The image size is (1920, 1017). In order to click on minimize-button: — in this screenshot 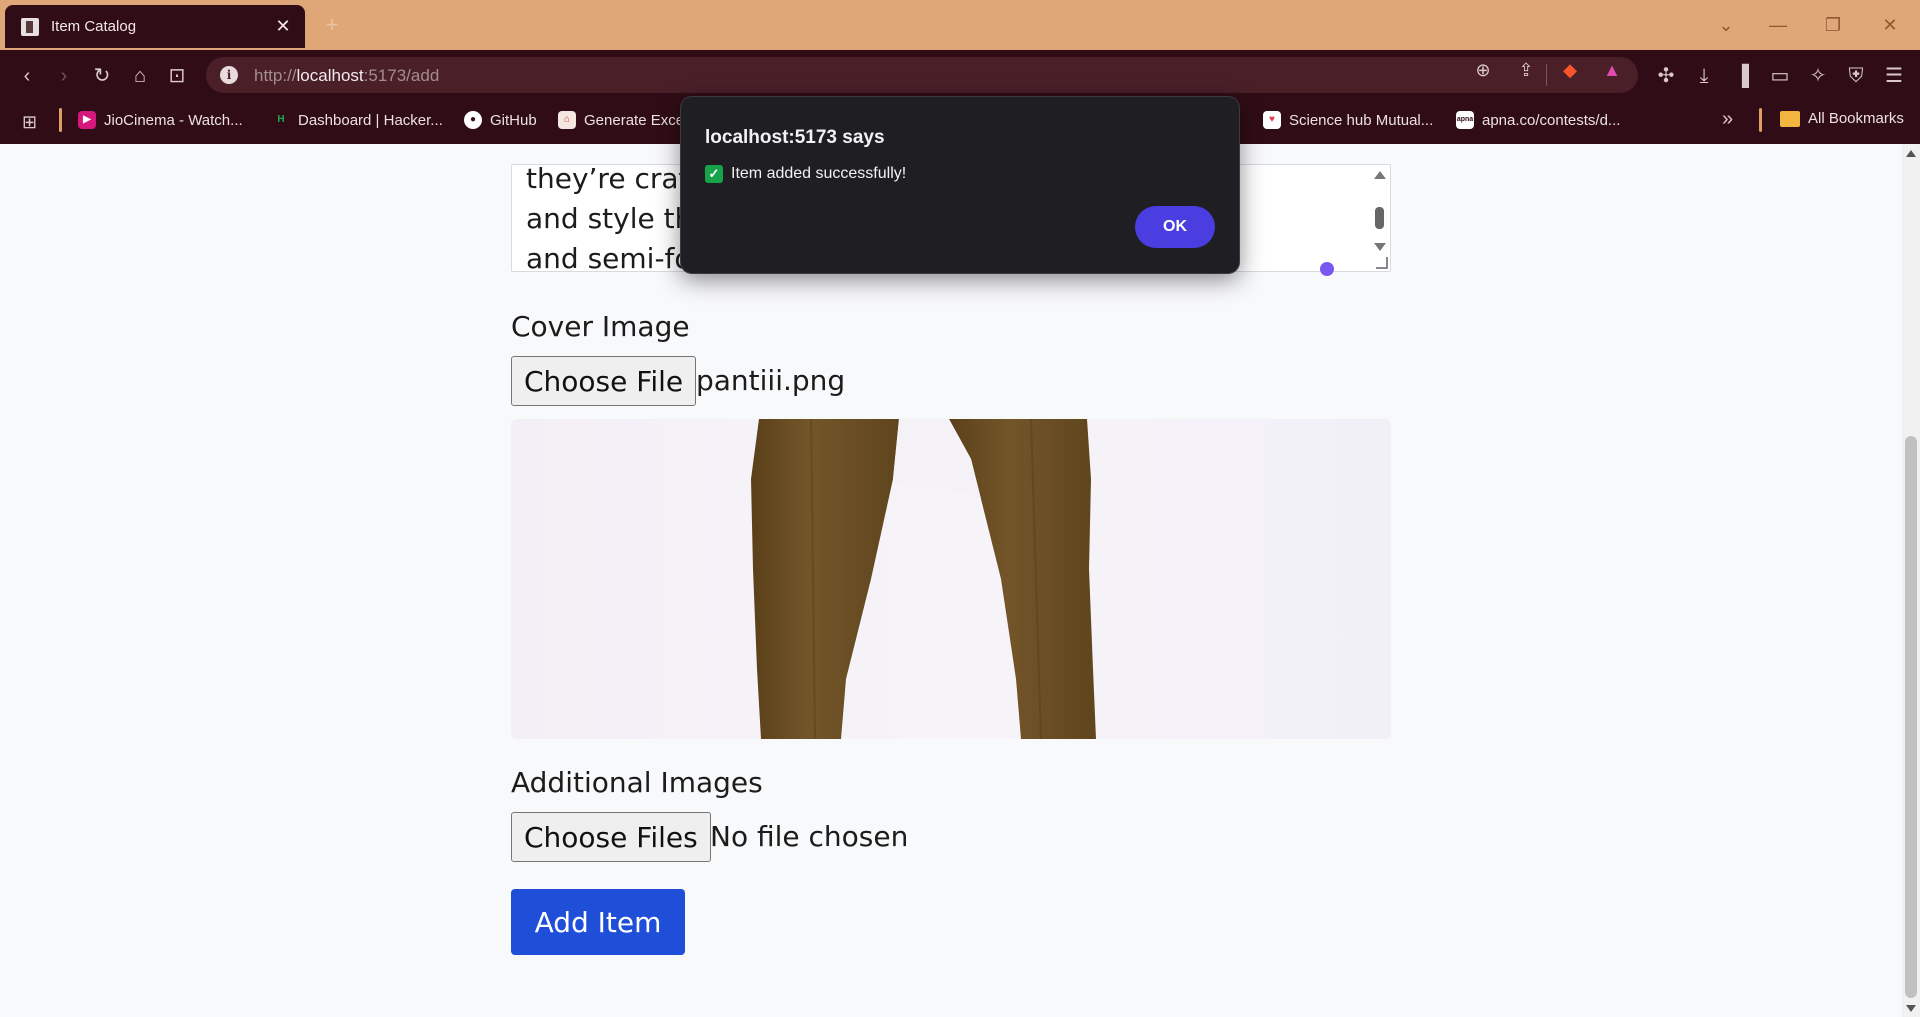, I will do `click(1778, 25)`.